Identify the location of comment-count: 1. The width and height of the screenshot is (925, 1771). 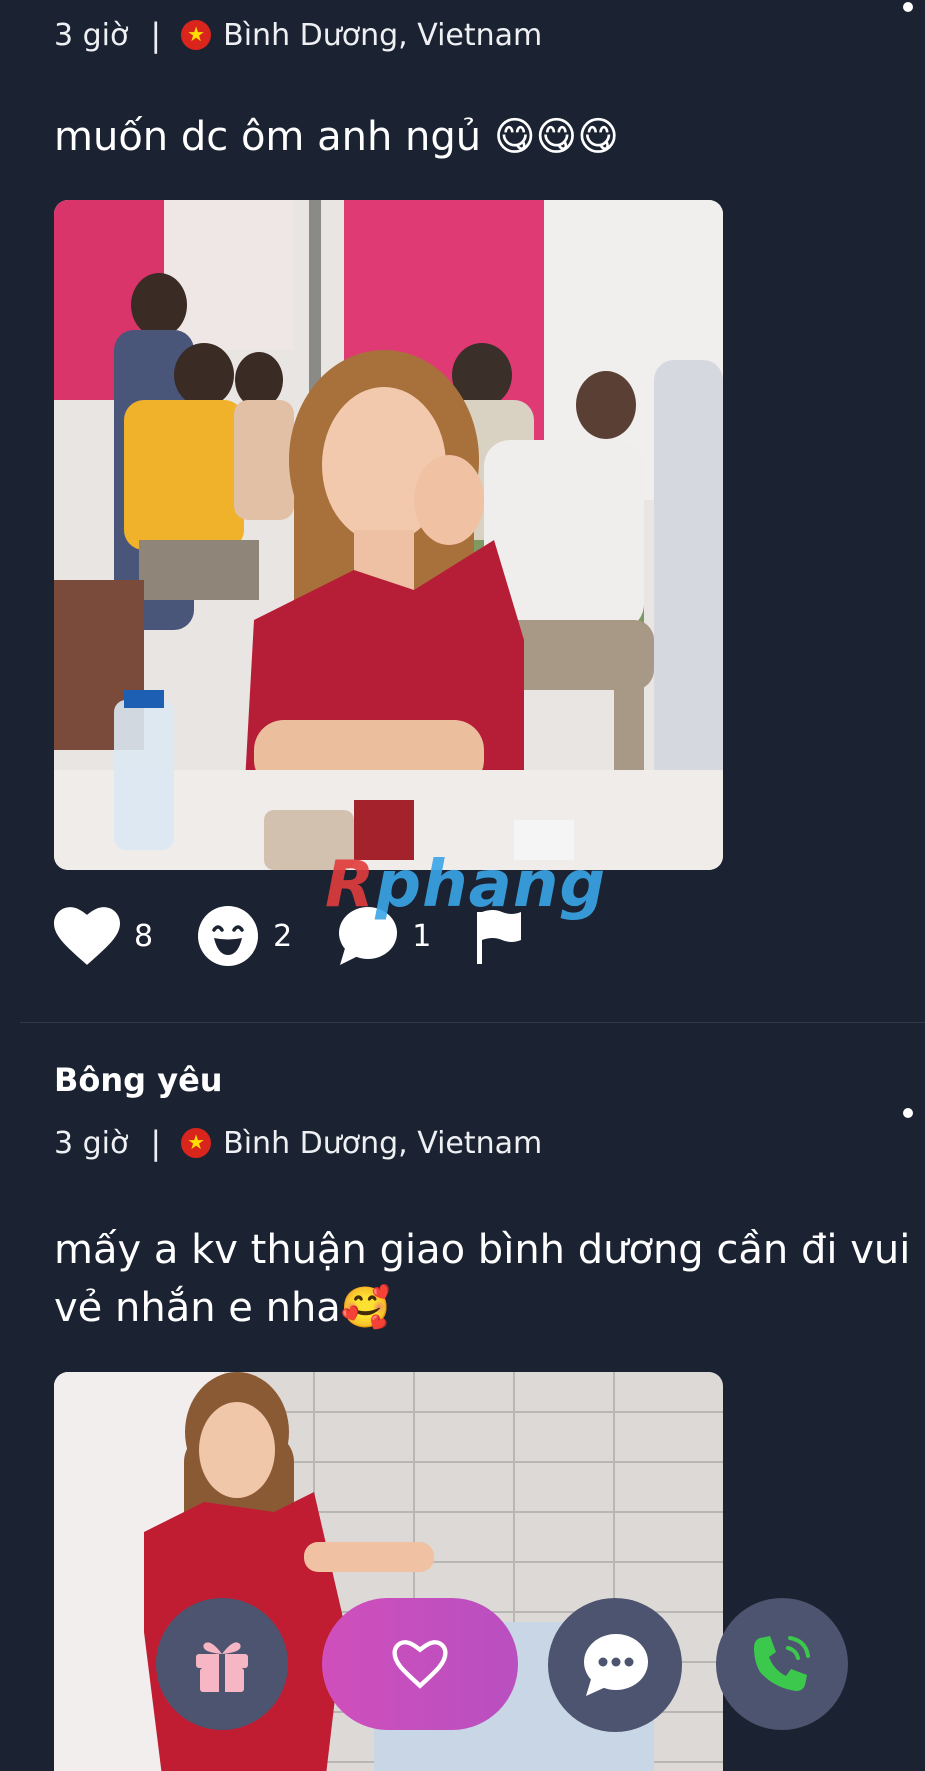
(422, 936).